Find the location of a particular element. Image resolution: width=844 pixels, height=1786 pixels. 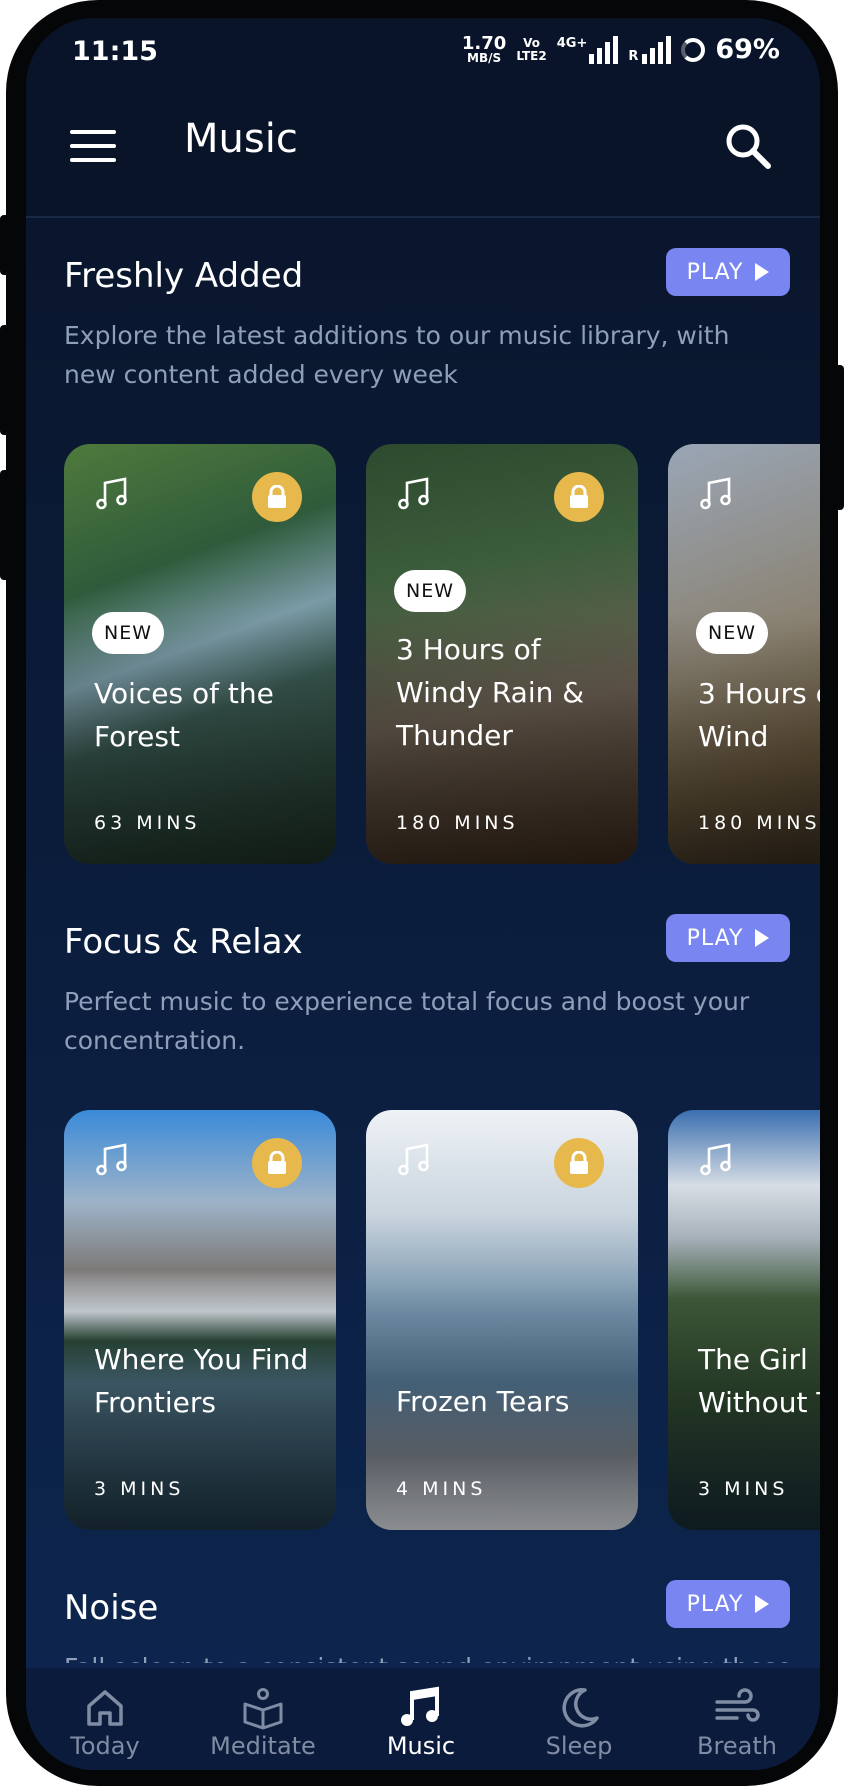

card-title: Voices of the Forest is located at coordinates (184, 715).